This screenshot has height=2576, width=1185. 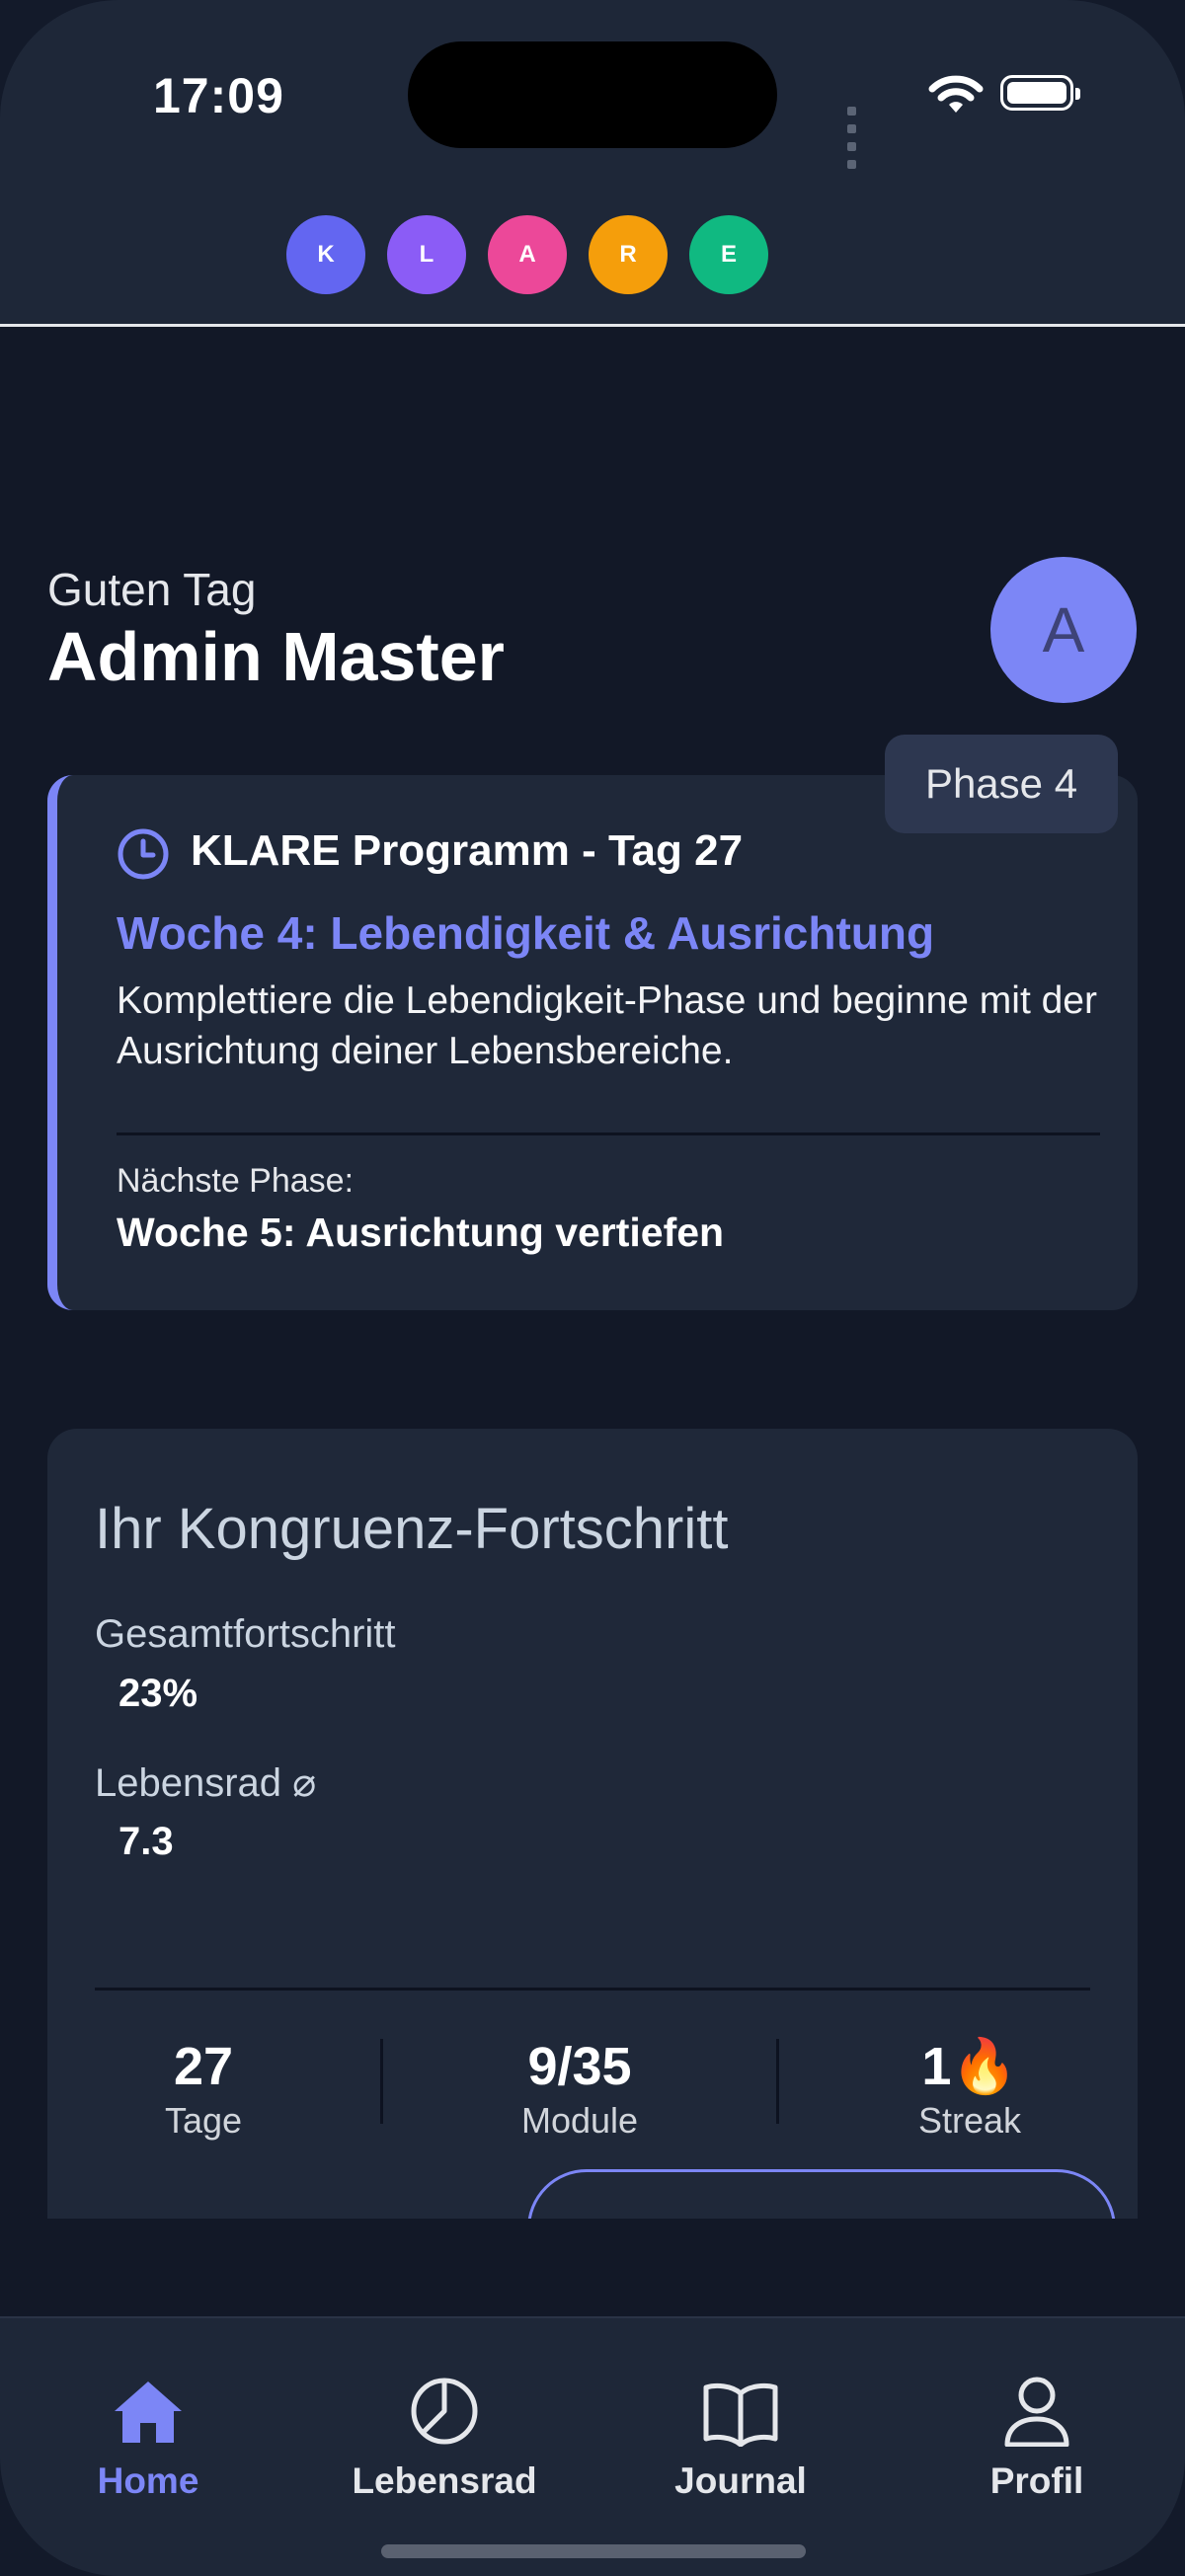 What do you see at coordinates (1036, 2480) in the screenshot?
I see `tab-label: Profil` at bounding box center [1036, 2480].